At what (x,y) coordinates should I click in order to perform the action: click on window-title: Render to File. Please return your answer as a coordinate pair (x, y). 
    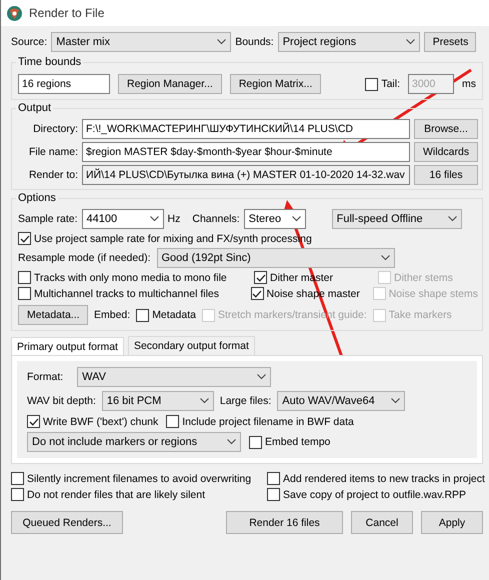
    Looking at the image, I should click on (66, 13).